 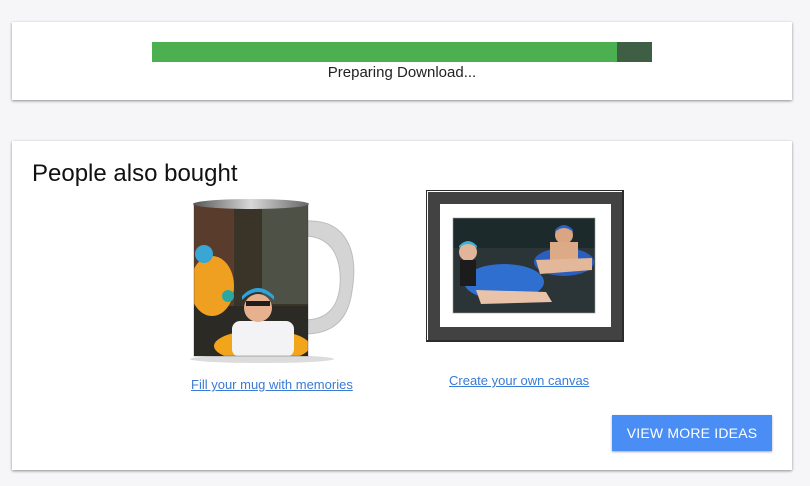 I want to click on canvas-product-link: Create your own canvas, so click(x=519, y=380).